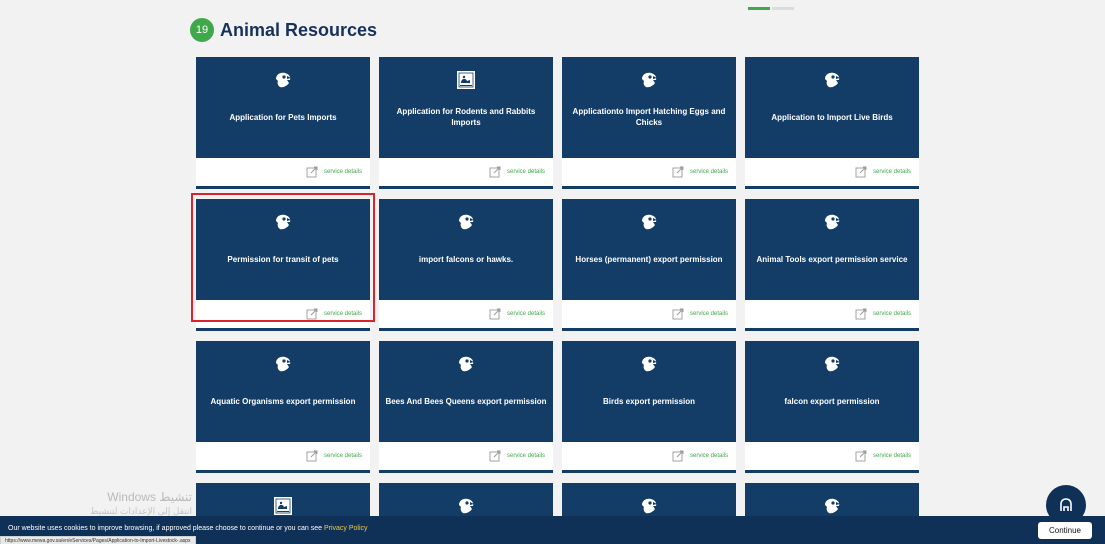  Describe the element at coordinates (759, 8) in the screenshot. I see `carousel-dot-active` at that location.